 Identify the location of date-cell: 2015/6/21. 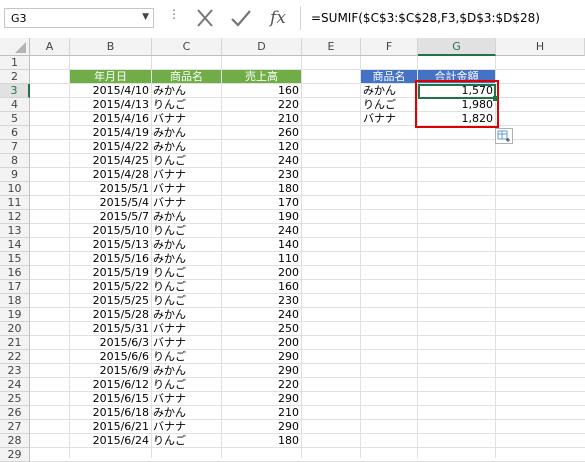
(111, 427).